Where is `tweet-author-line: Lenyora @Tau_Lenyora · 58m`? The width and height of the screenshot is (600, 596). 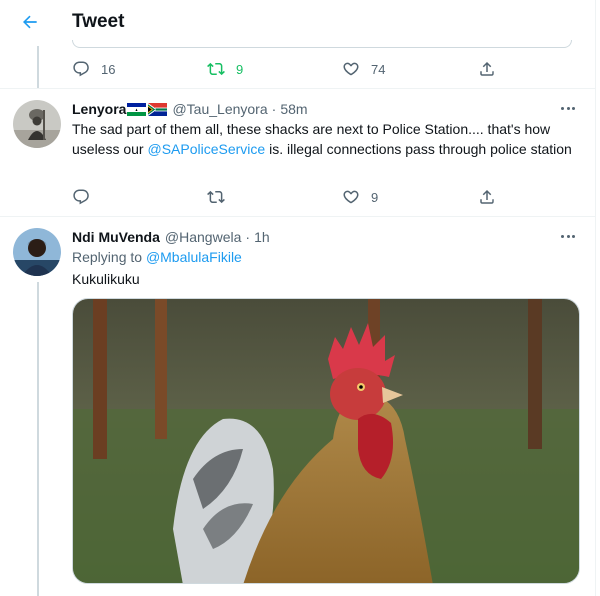 tweet-author-line: Lenyora @Tau_Lenyora · 58m is located at coordinates (190, 109).